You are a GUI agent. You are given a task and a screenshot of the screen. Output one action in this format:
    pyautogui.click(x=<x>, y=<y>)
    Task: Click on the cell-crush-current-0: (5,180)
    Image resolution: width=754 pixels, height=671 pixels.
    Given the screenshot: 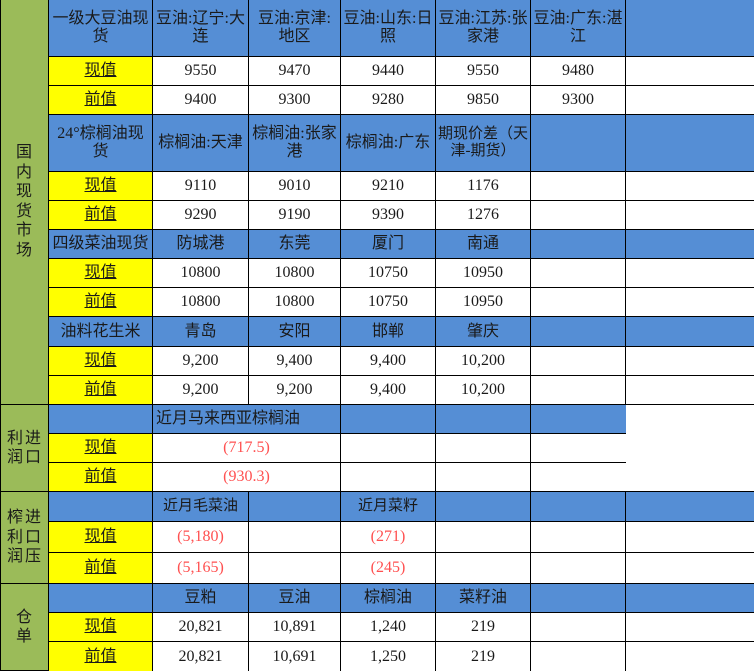 What is the action you would take?
    pyautogui.click(x=200, y=536)
    